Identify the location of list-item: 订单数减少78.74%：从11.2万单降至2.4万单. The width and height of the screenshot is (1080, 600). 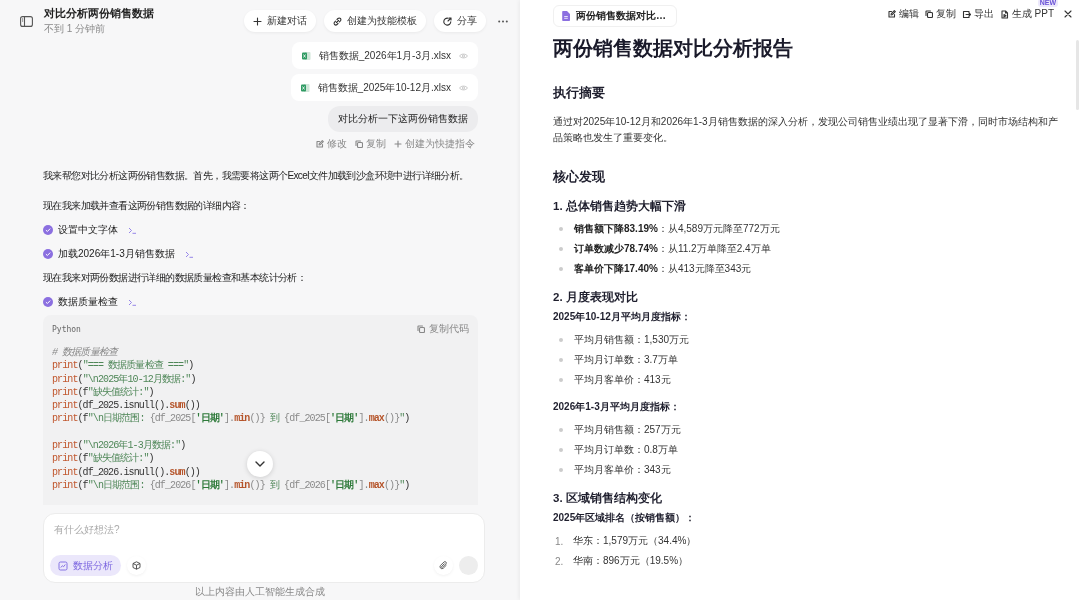
(672, 249).